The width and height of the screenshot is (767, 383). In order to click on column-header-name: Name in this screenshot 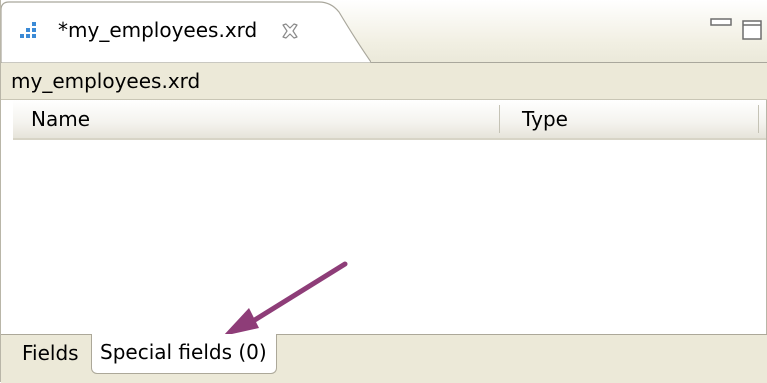, I will do `click(60, 119)`.